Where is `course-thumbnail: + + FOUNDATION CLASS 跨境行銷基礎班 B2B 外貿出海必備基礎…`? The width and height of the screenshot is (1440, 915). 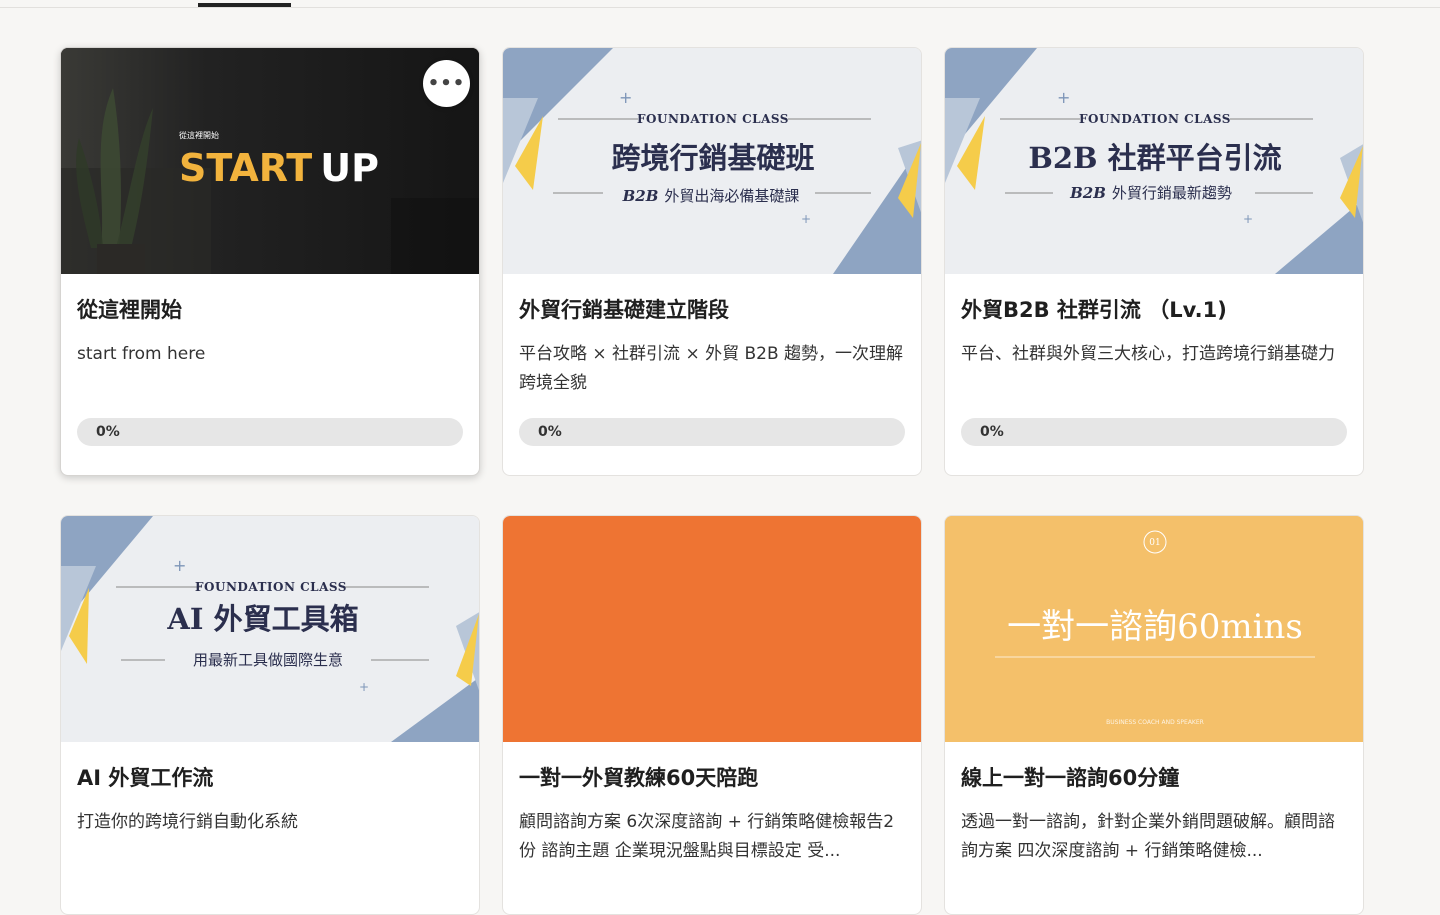 course-thumbnail: + + FOUNDATION CLASS 跨境行銷基礎班 B2B 外貿出海必備基礎… is located at coordinates (712, 161).